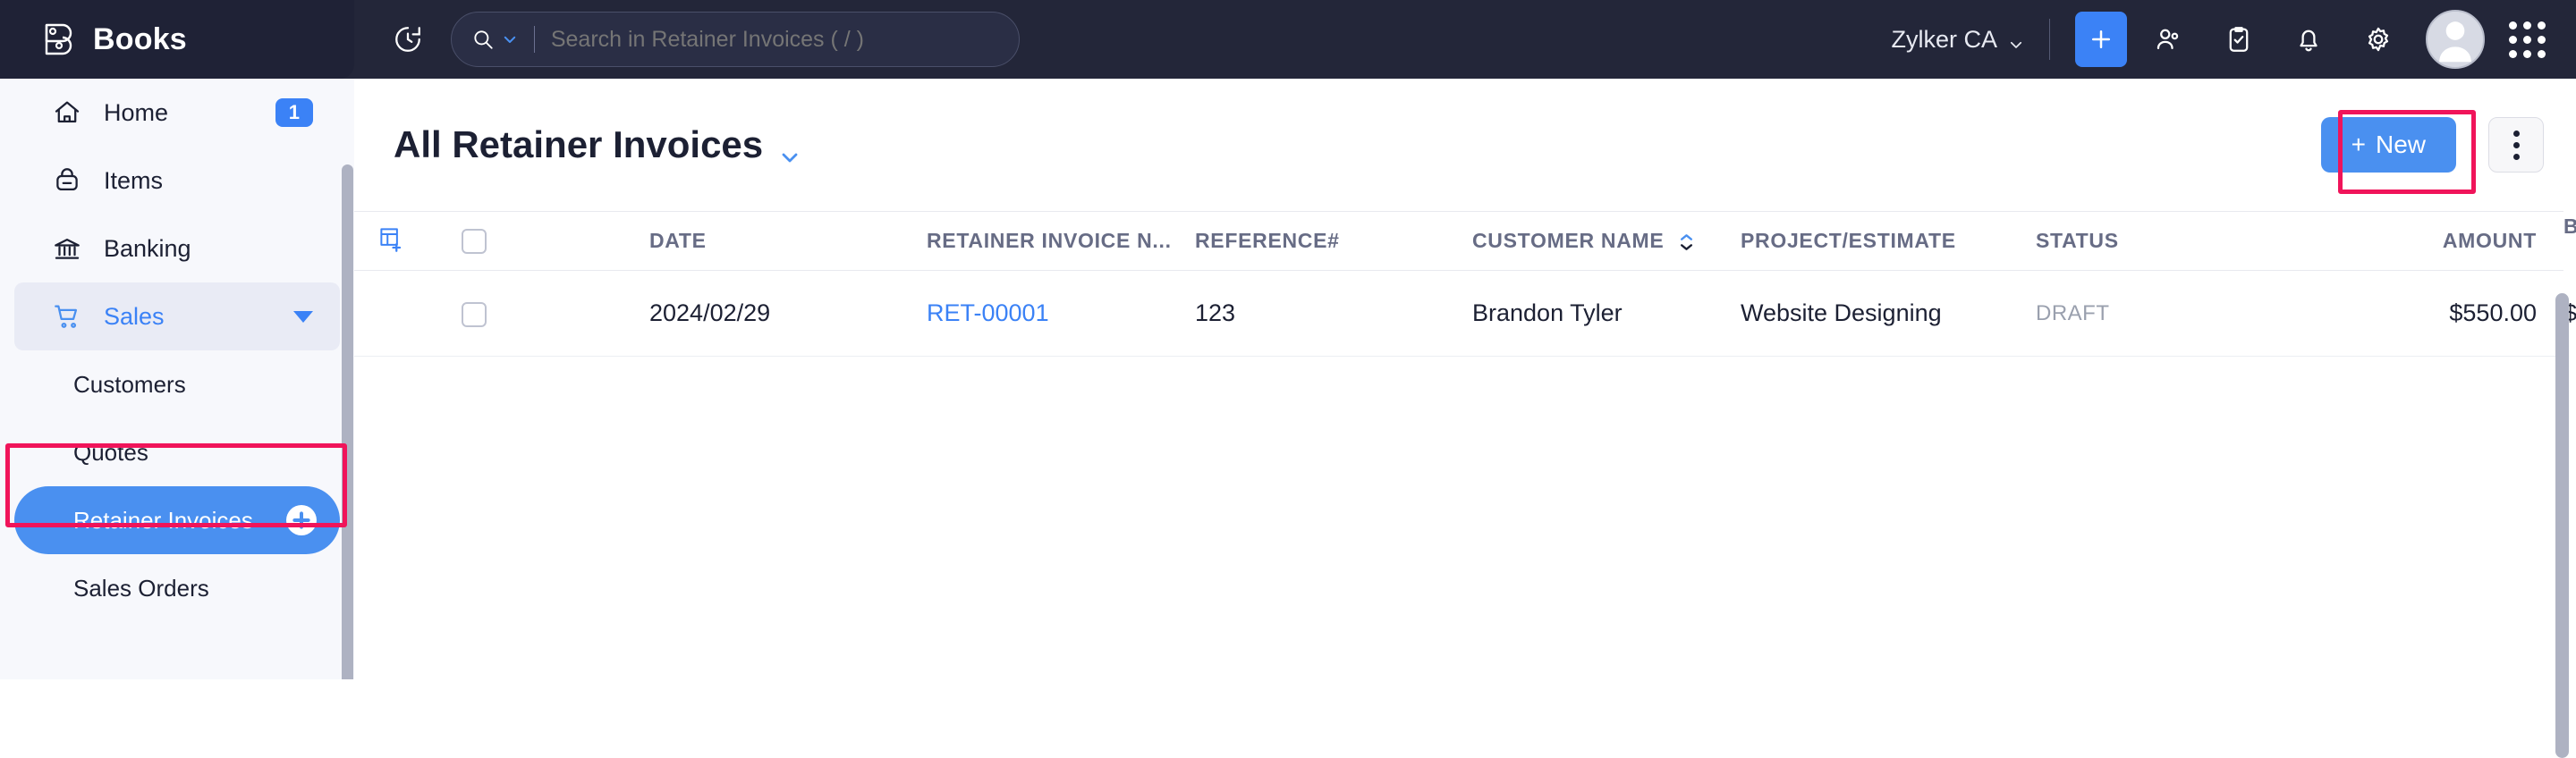  I want to click on view-selector: All Retainer Invoices, so click(597, 144).